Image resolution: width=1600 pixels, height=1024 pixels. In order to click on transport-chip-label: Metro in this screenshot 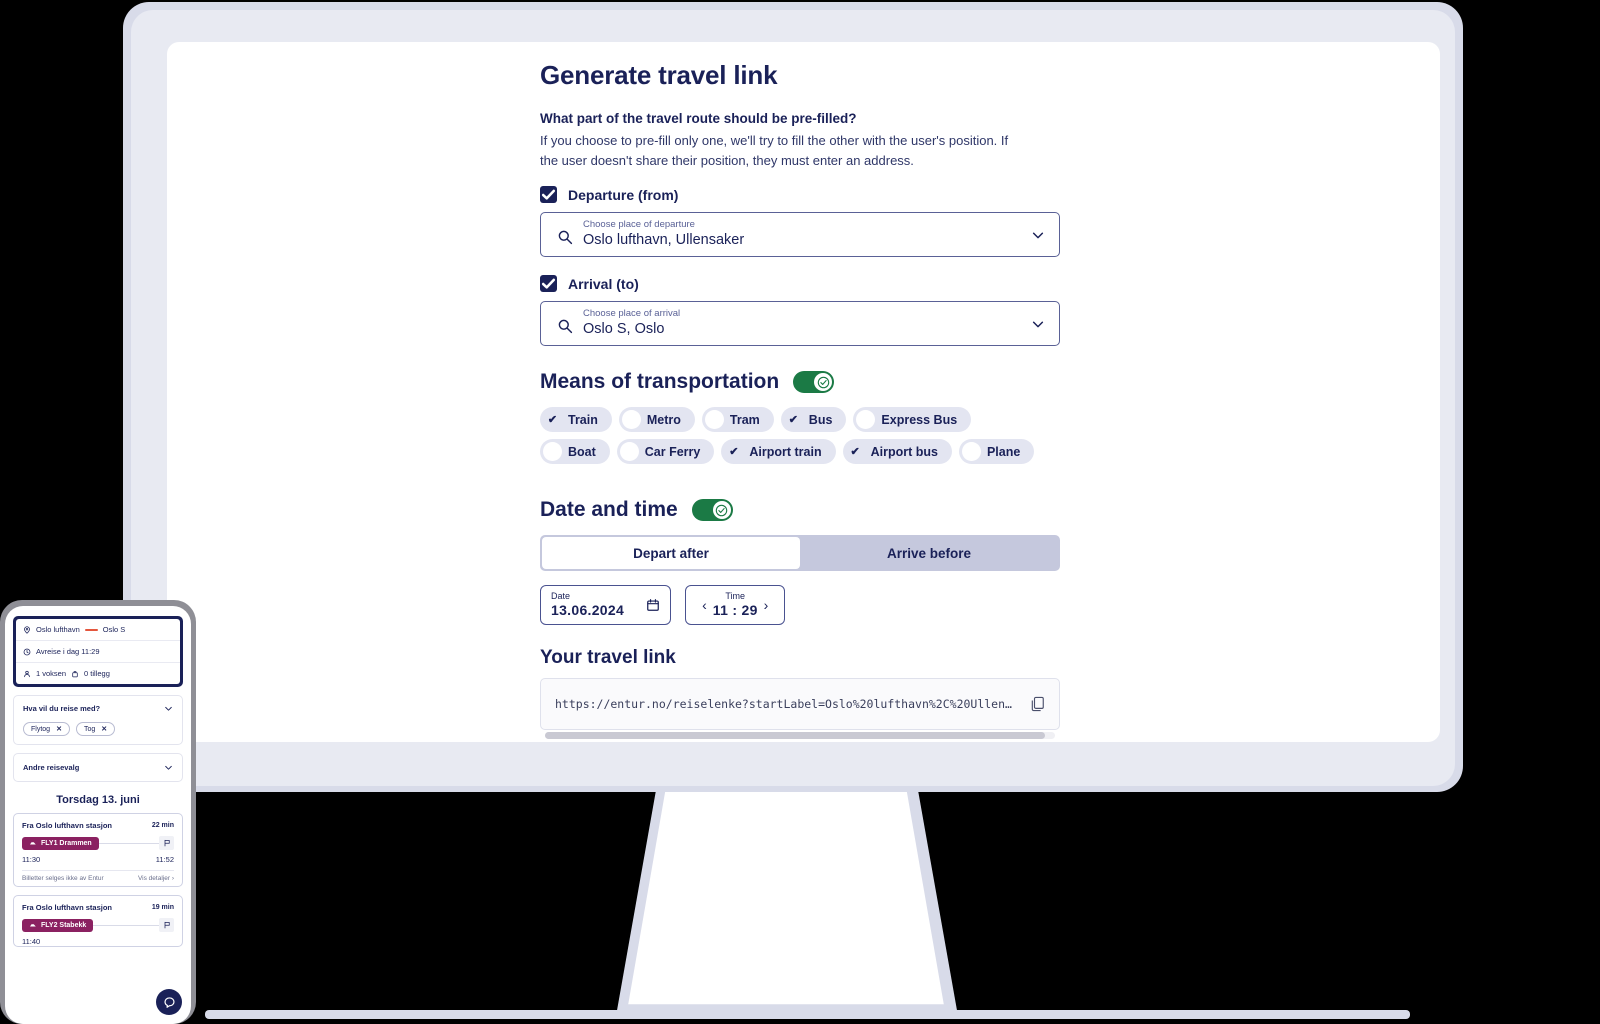, I will do `click(663, 419)`.